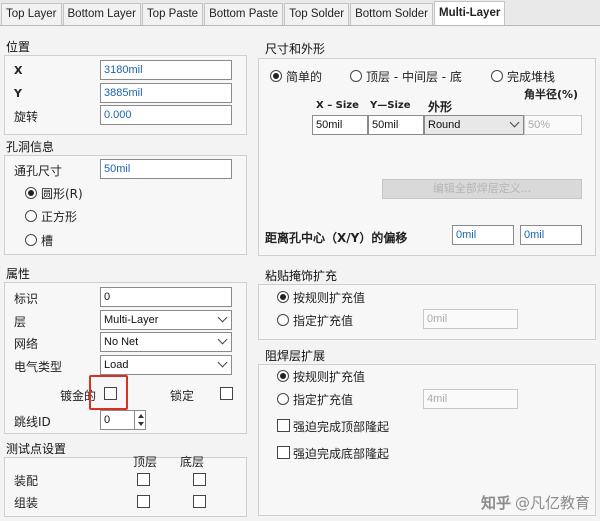 The image size is (600, 521). I want to click on slot-label: 槽, so click(47, 241).